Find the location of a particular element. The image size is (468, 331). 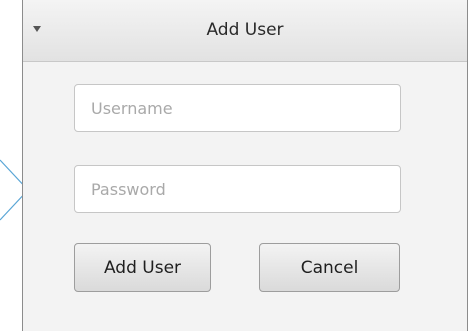

add-user-button: Add User is located at coordinates (142, 267).